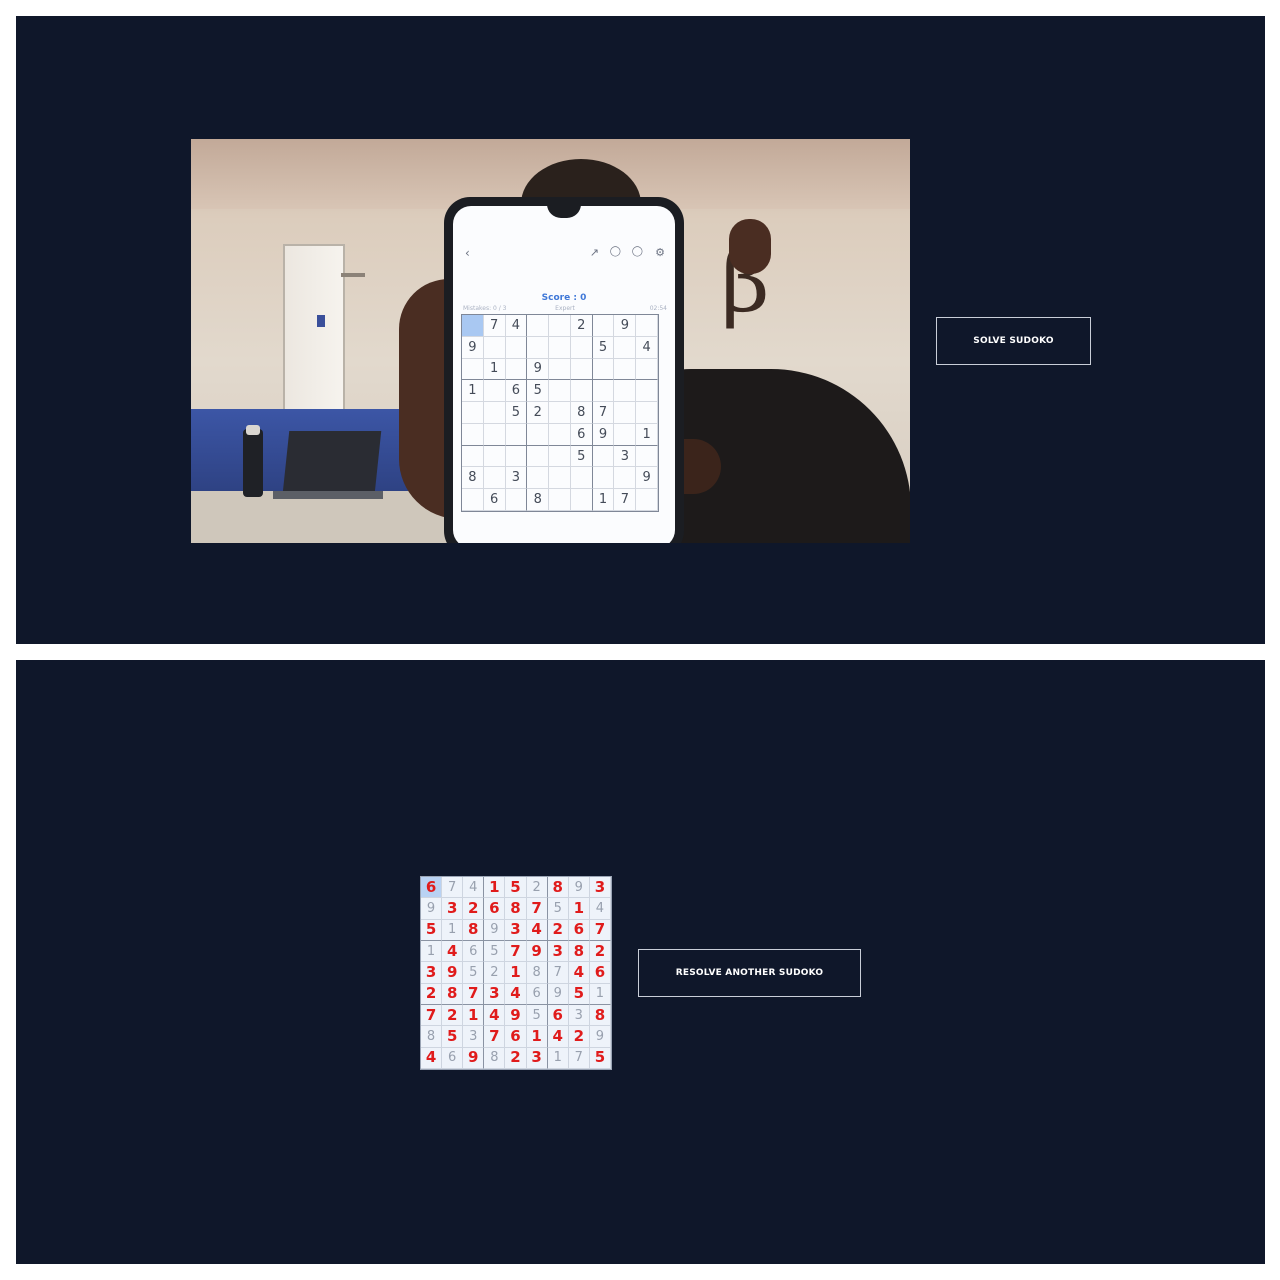  I want to click on level-text: Expert, so click(565, 308).